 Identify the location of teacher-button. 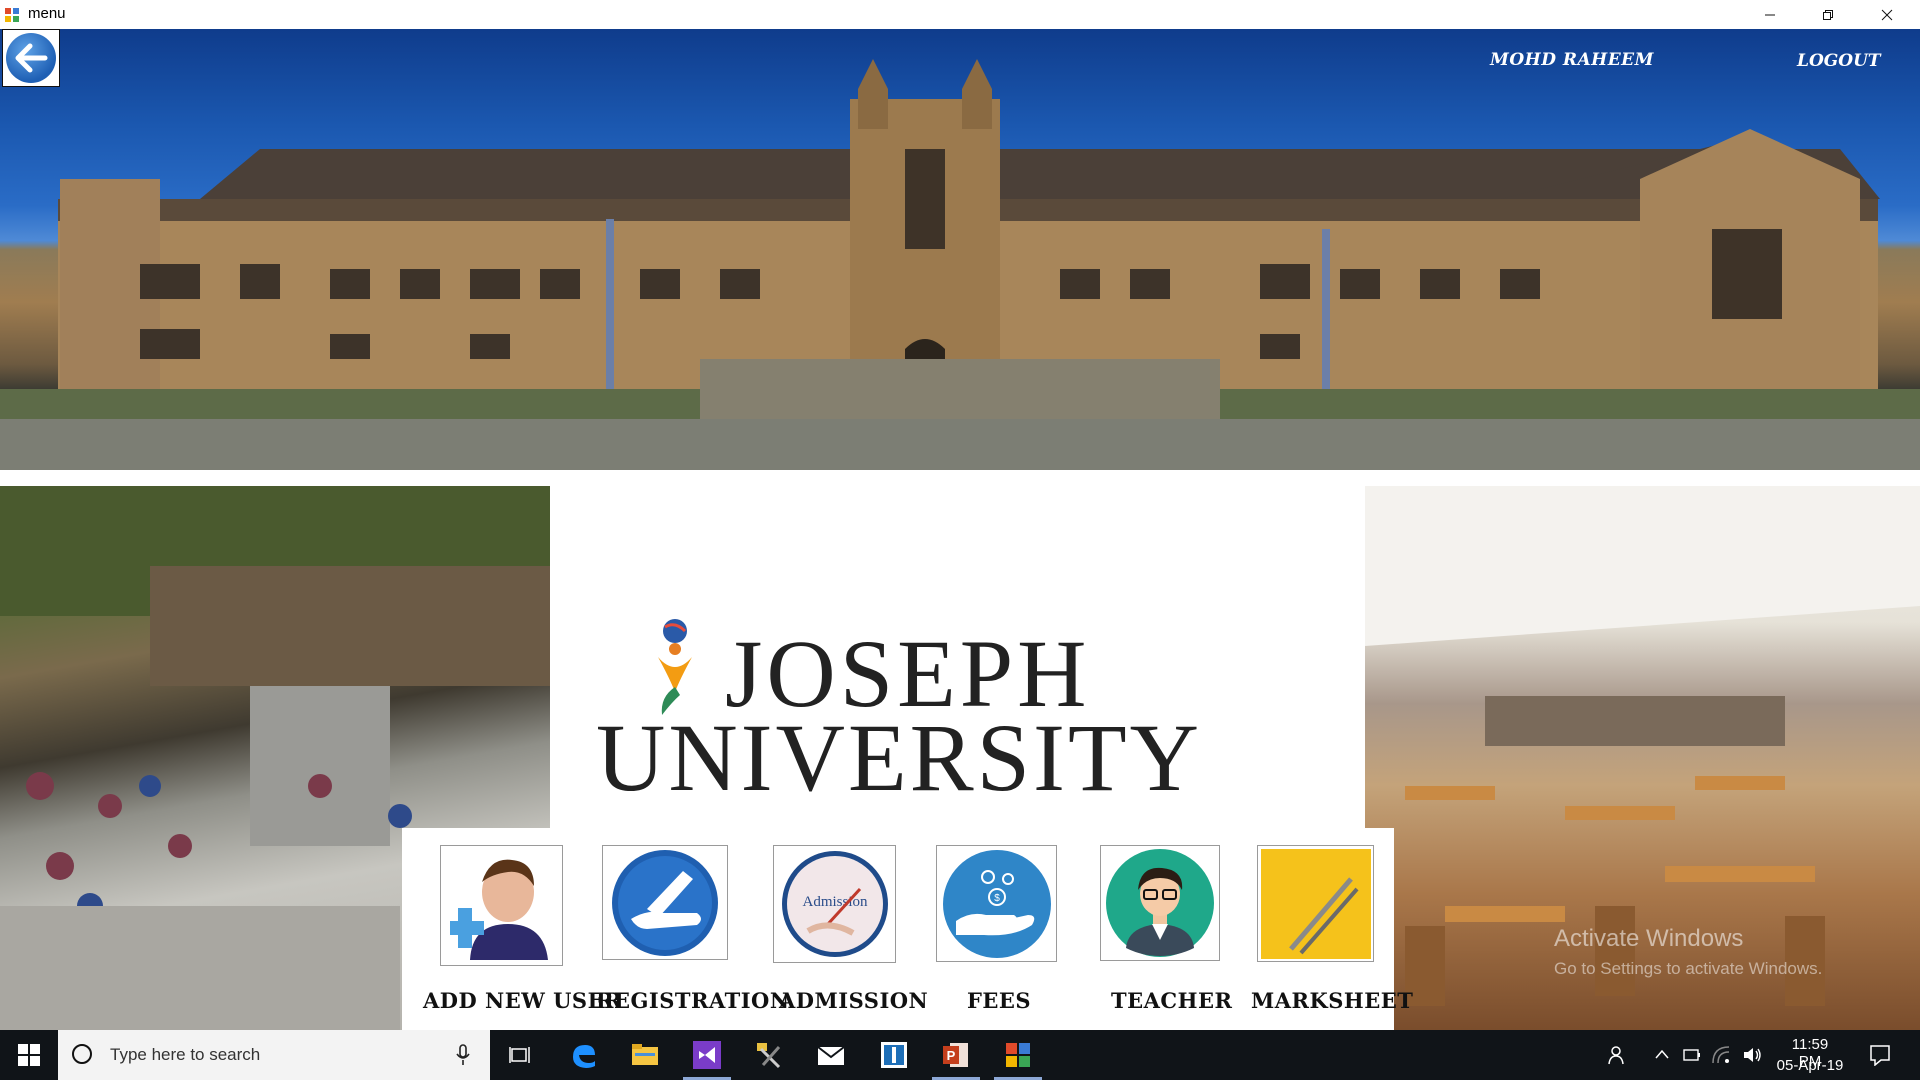
(1160, 903).